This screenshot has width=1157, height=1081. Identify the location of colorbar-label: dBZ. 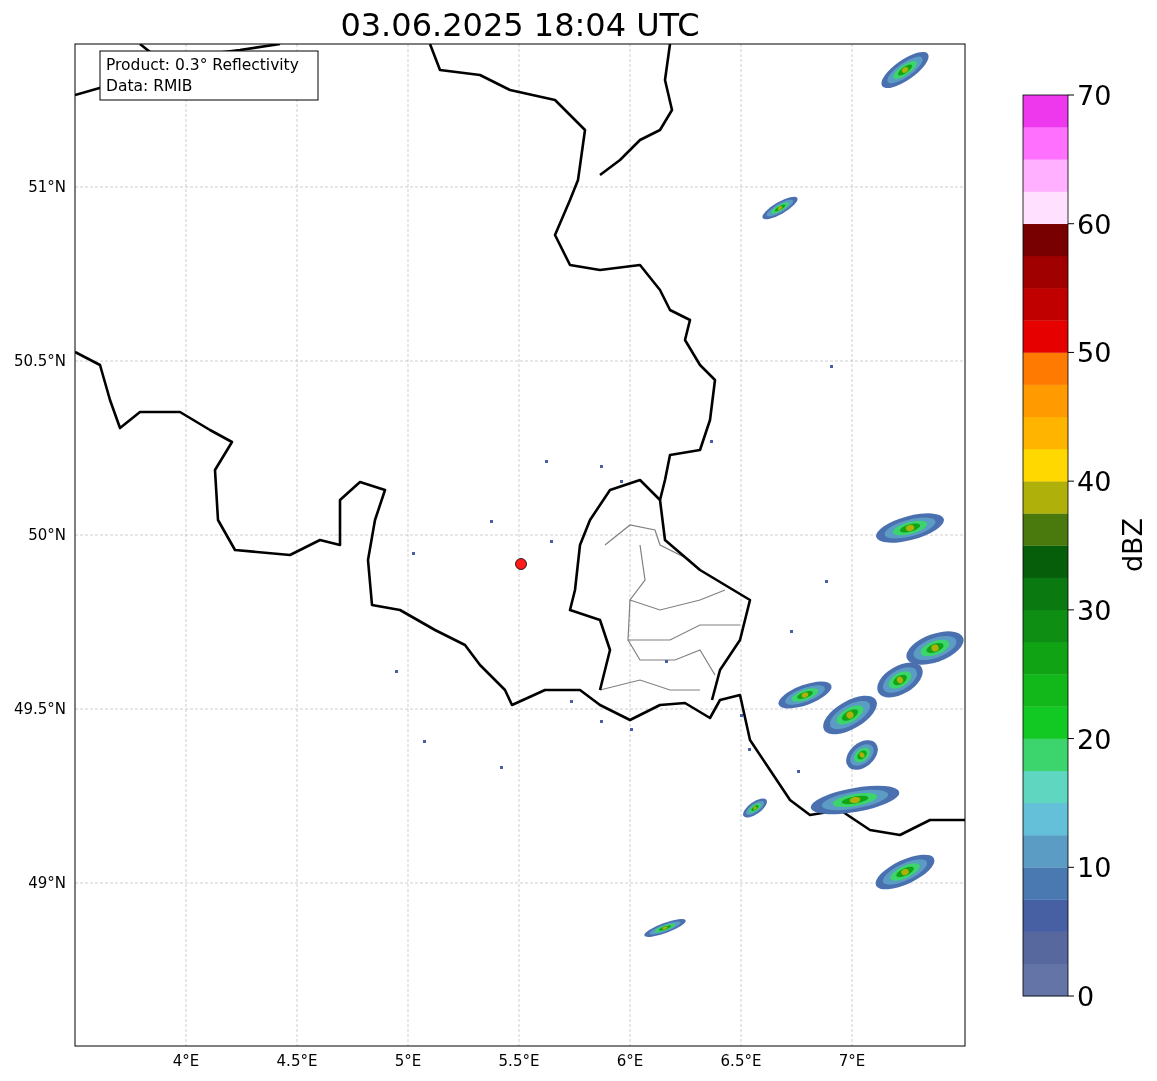
(1132, 545).